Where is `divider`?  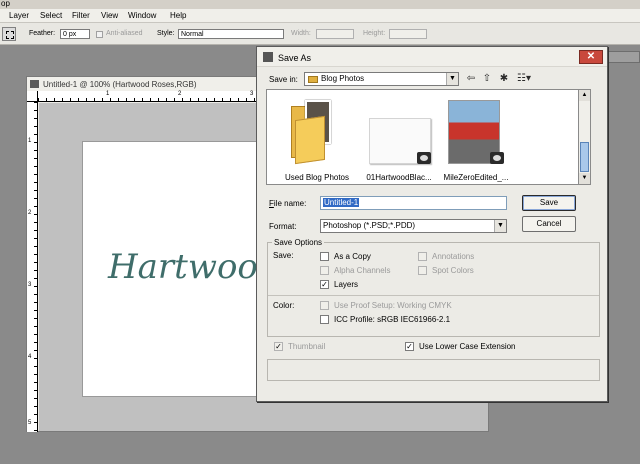 divider is located at coordinates (433, 295).